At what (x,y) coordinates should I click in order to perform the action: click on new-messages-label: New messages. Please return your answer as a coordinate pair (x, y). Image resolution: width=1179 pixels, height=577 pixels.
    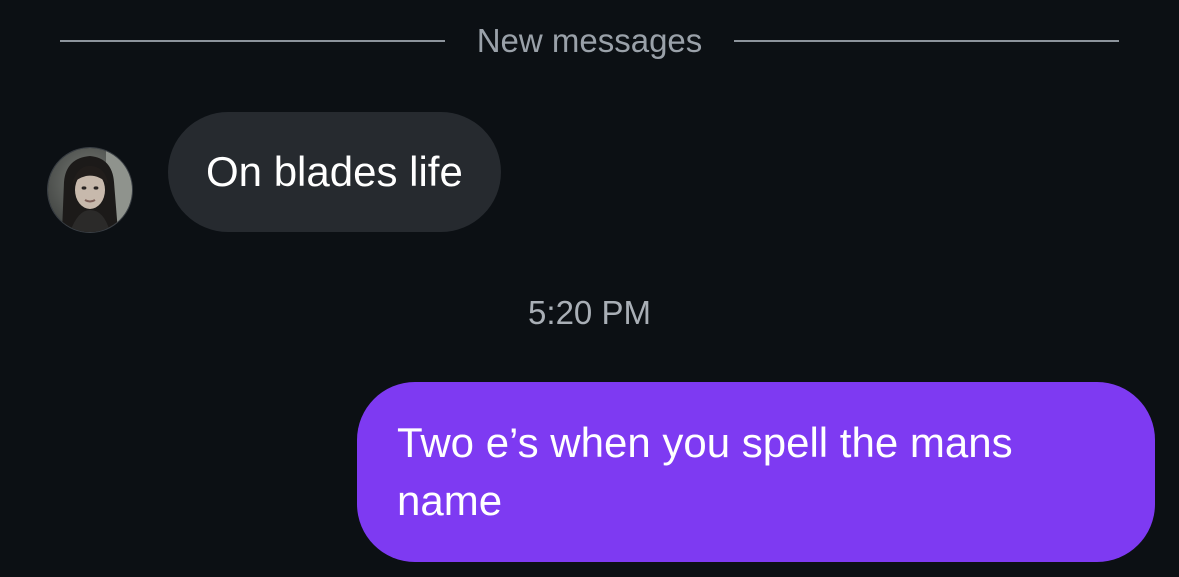
    Looking at the image, I should click on (589, 40).